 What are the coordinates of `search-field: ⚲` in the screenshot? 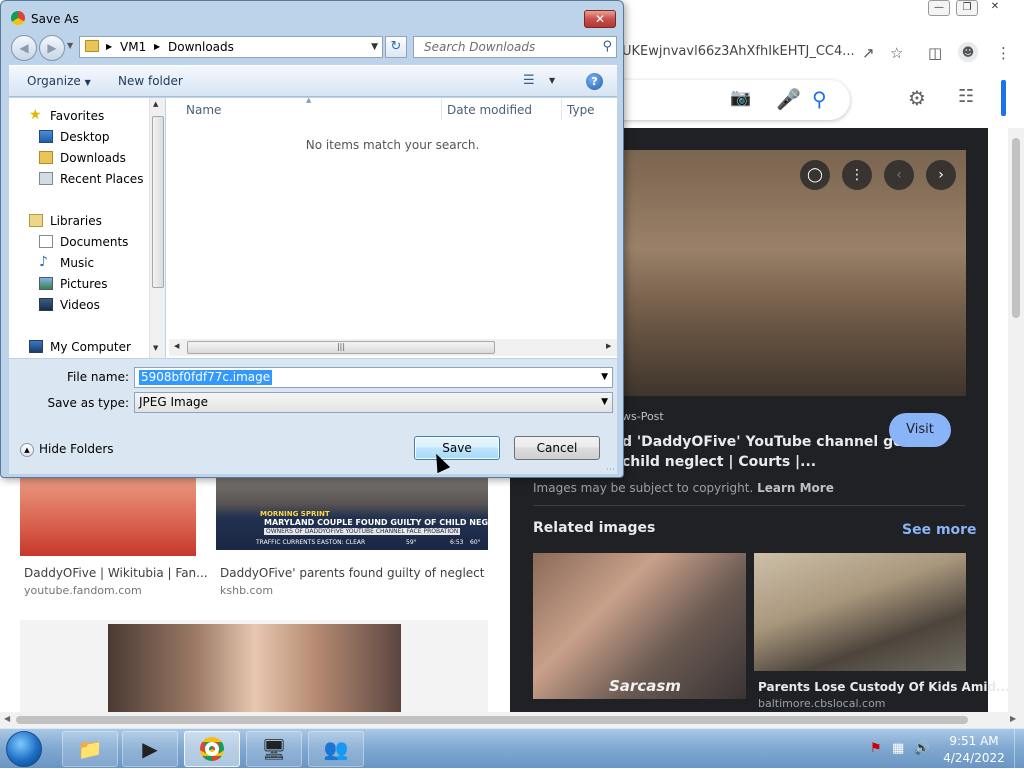 It's located at (515, 47).